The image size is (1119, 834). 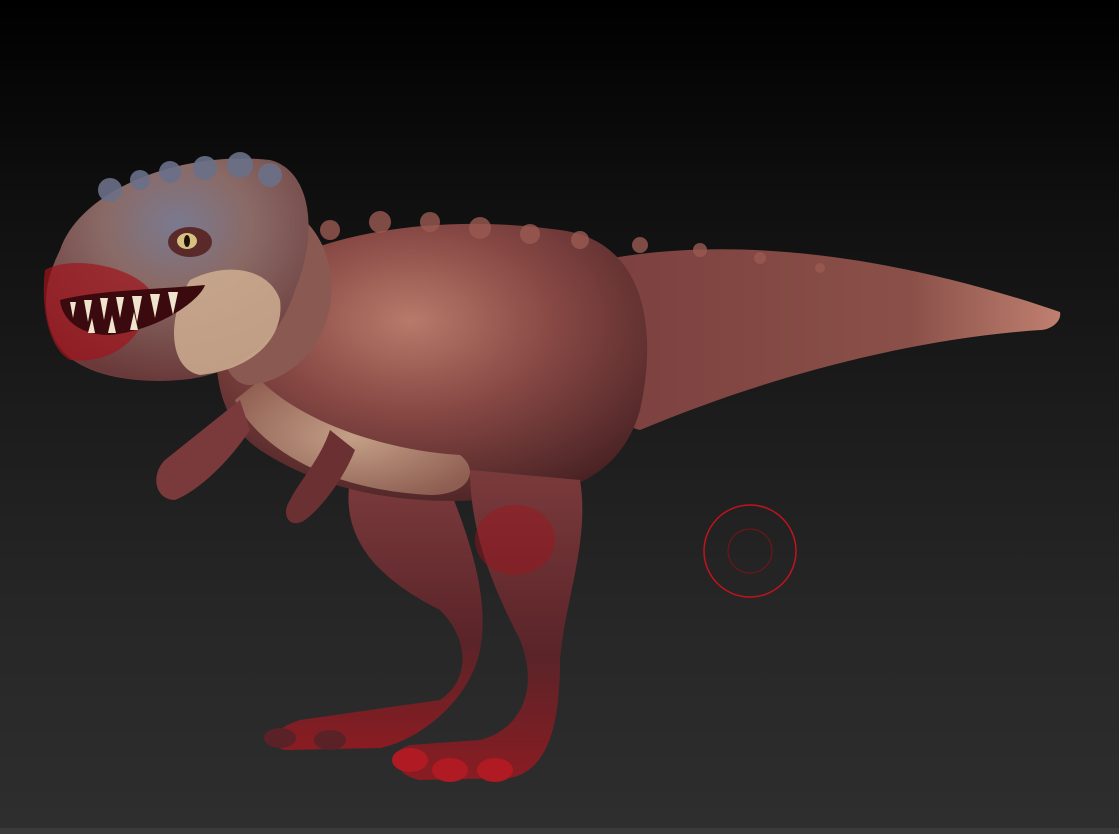 I want to click on viewport-bottom-edge, so click(x=559, y=831).